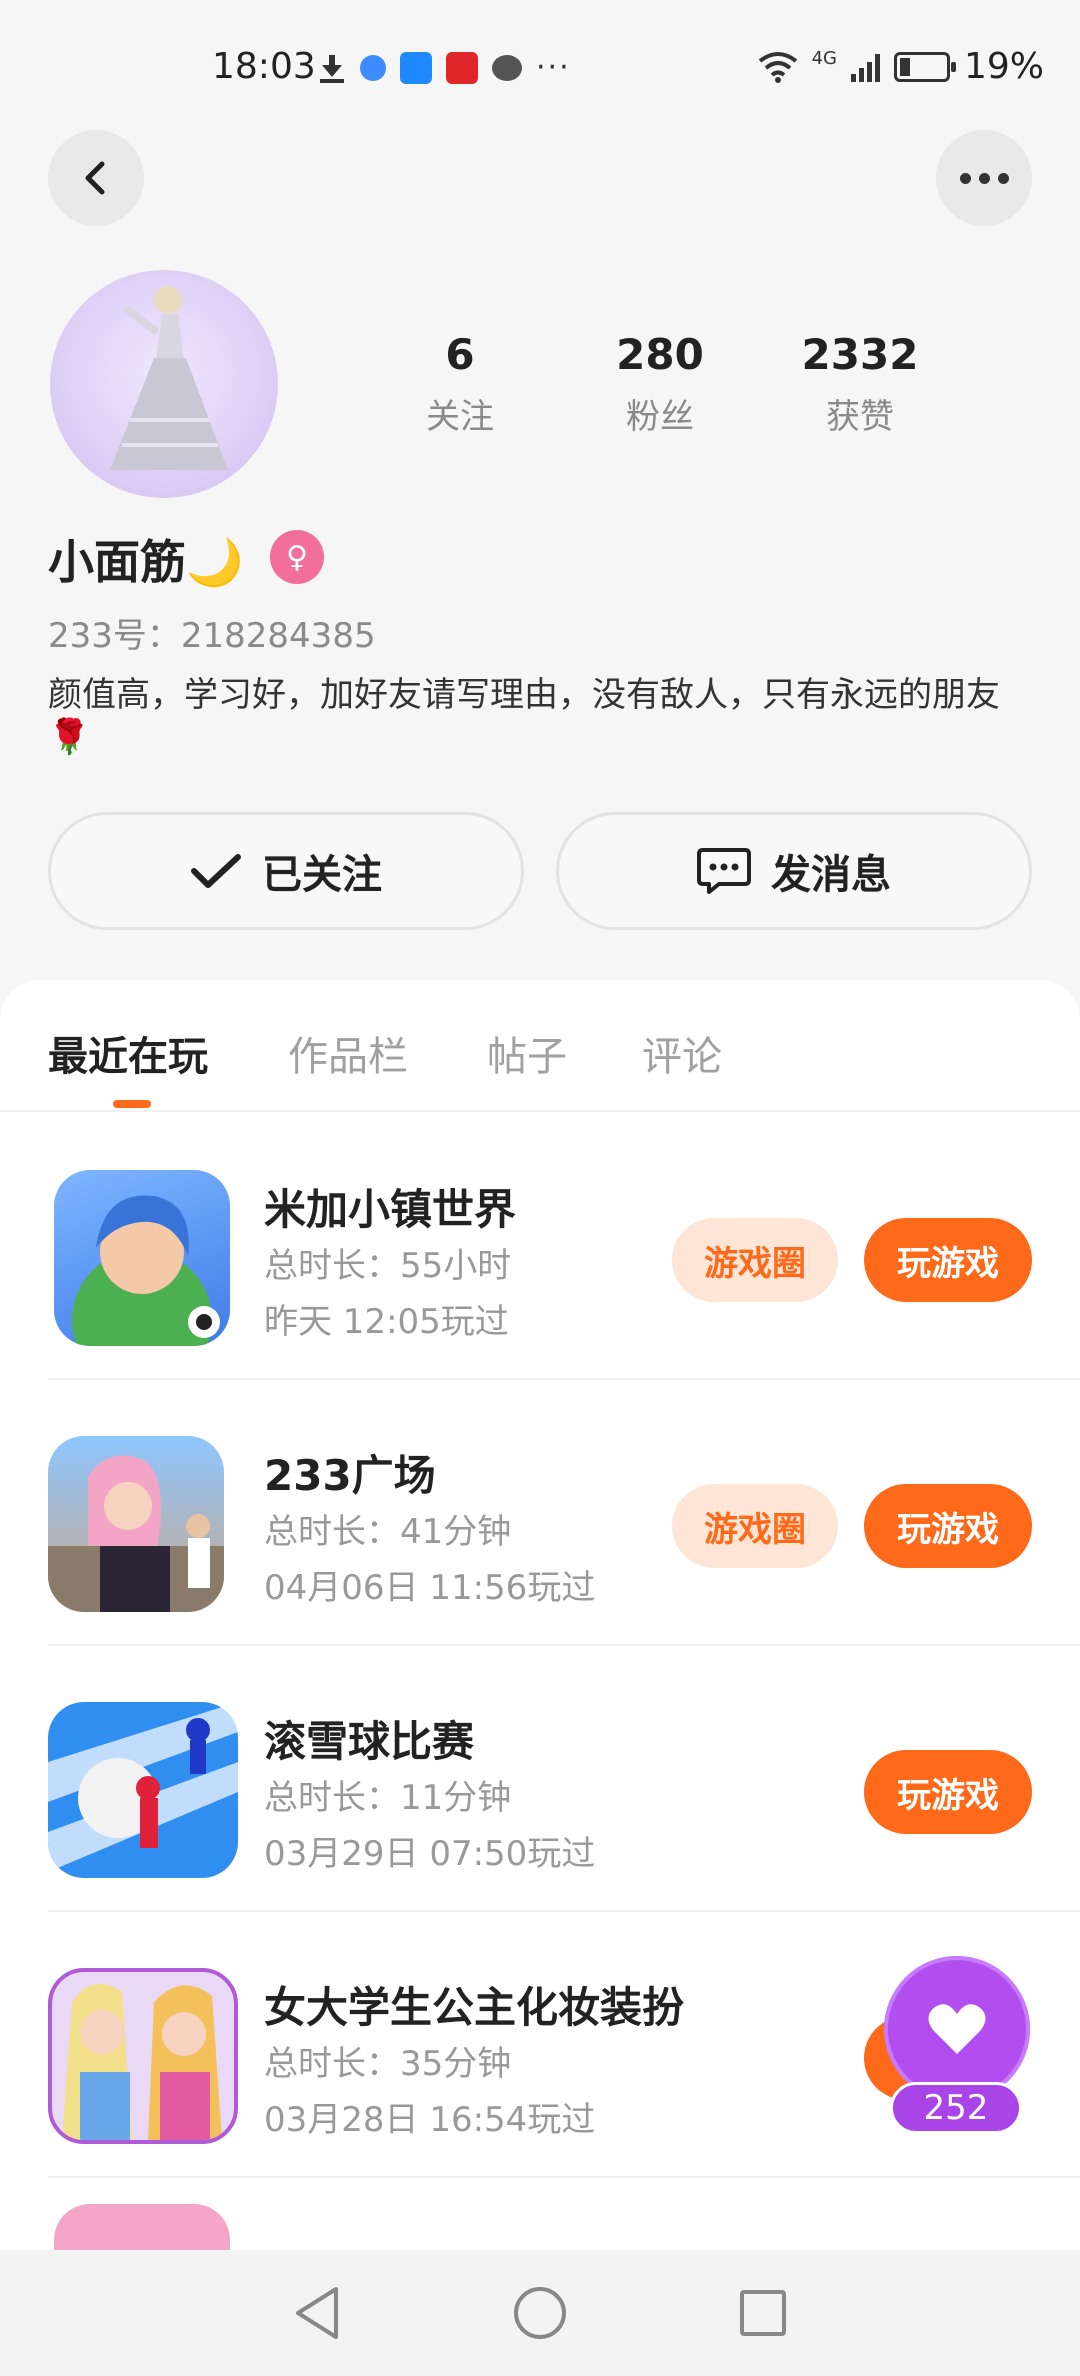  I want to click on game-duration: 总时长：35分钟, so click(388, 2064).